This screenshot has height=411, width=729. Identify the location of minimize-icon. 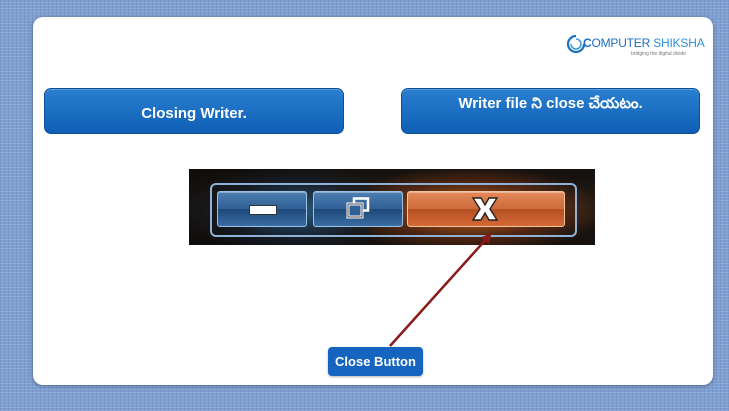
(263, 210).